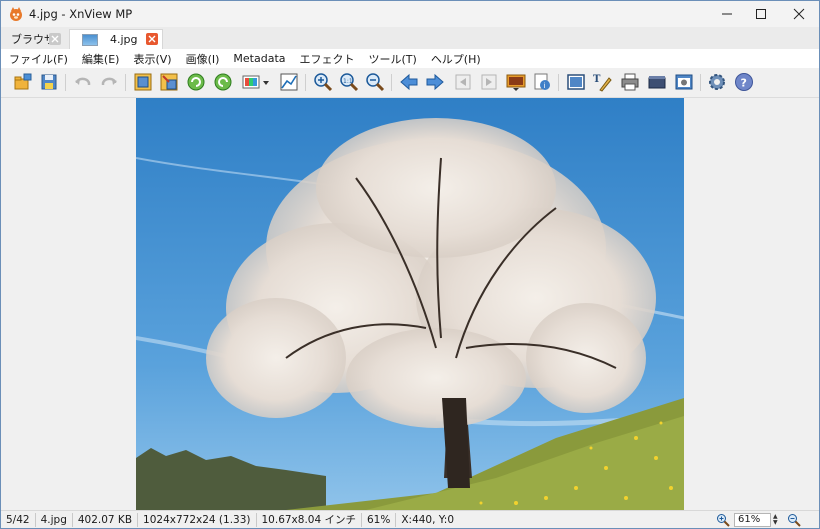 The height and width of the screenshot is (529, 820). What do you see at coordinates (18, 520) in the screenshot?
I see `status-position: 5/42` at bounding box center [18, 520].